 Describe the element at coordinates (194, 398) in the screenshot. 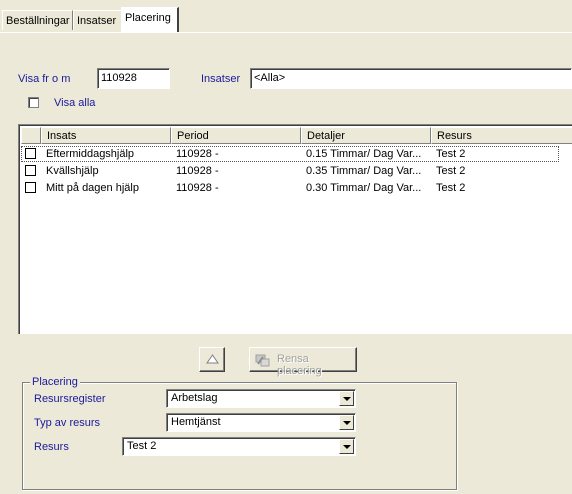

I see `resursregister-value: Arbetslag` at that location.